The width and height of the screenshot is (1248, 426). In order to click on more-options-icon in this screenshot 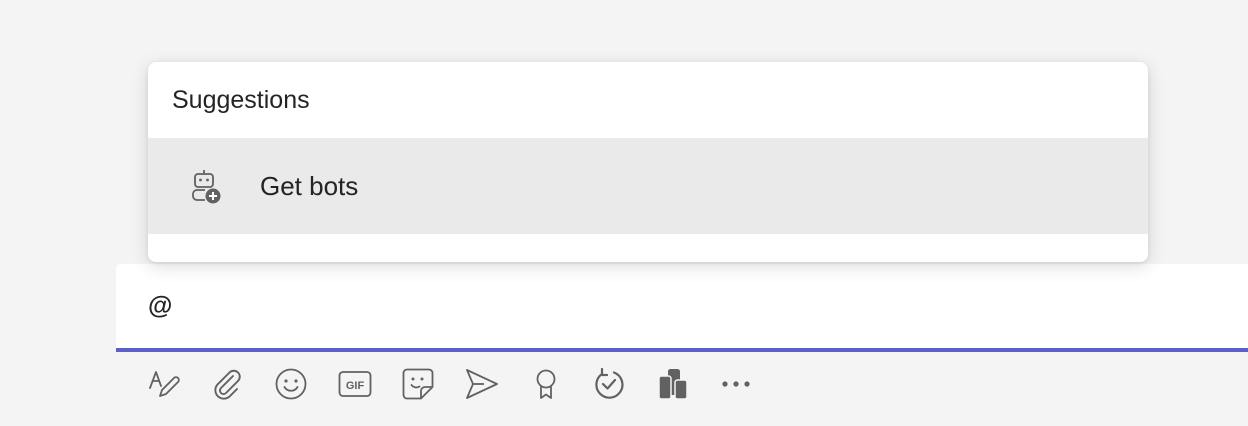, I will do `click(736, 384)`.